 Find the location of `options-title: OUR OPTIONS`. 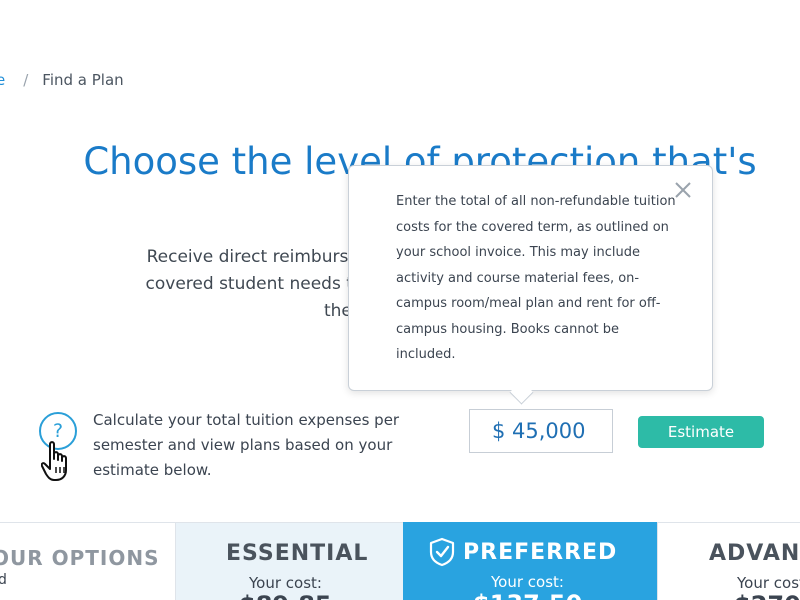

options-title: OUR OPTIONS is located at coordinates (80, 558).